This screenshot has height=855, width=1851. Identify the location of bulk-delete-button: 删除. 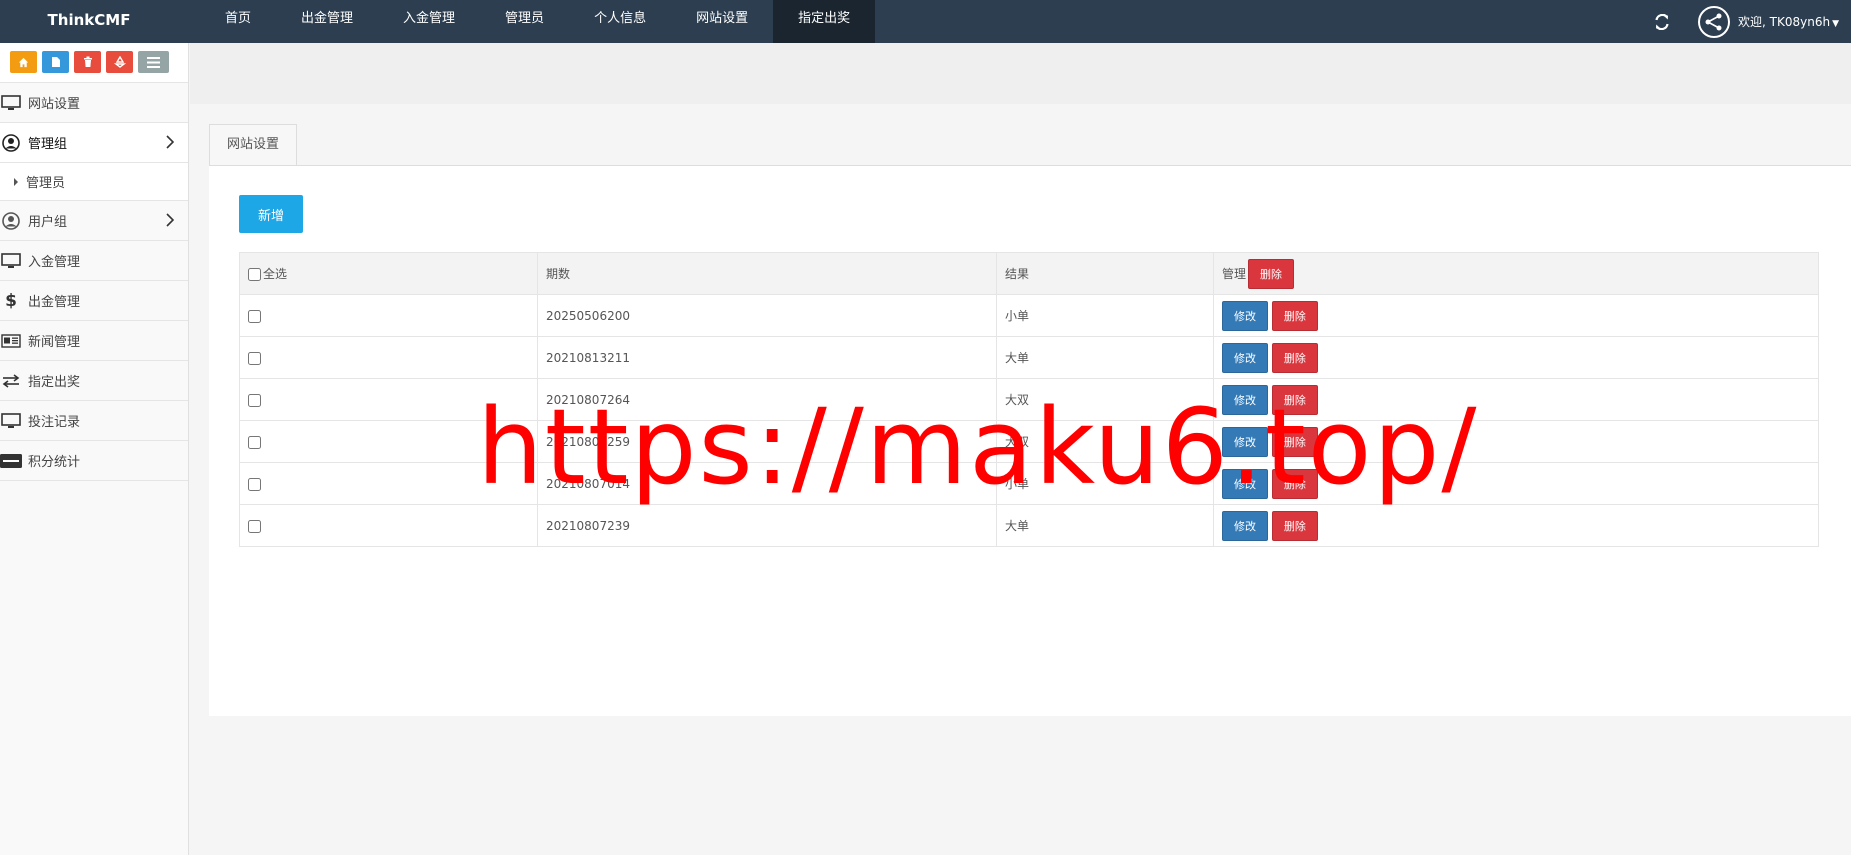
(1271, 273).